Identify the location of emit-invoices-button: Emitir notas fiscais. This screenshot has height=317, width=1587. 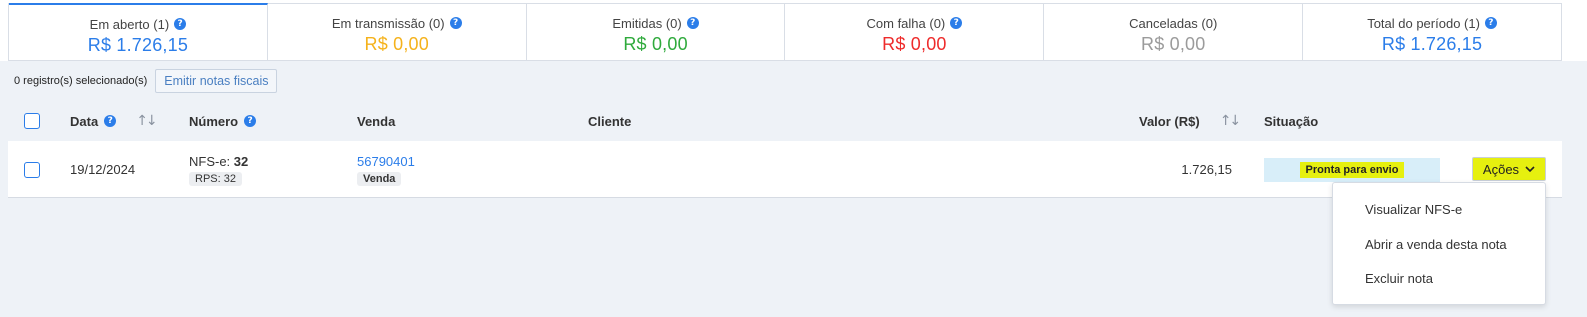
(216, 81).